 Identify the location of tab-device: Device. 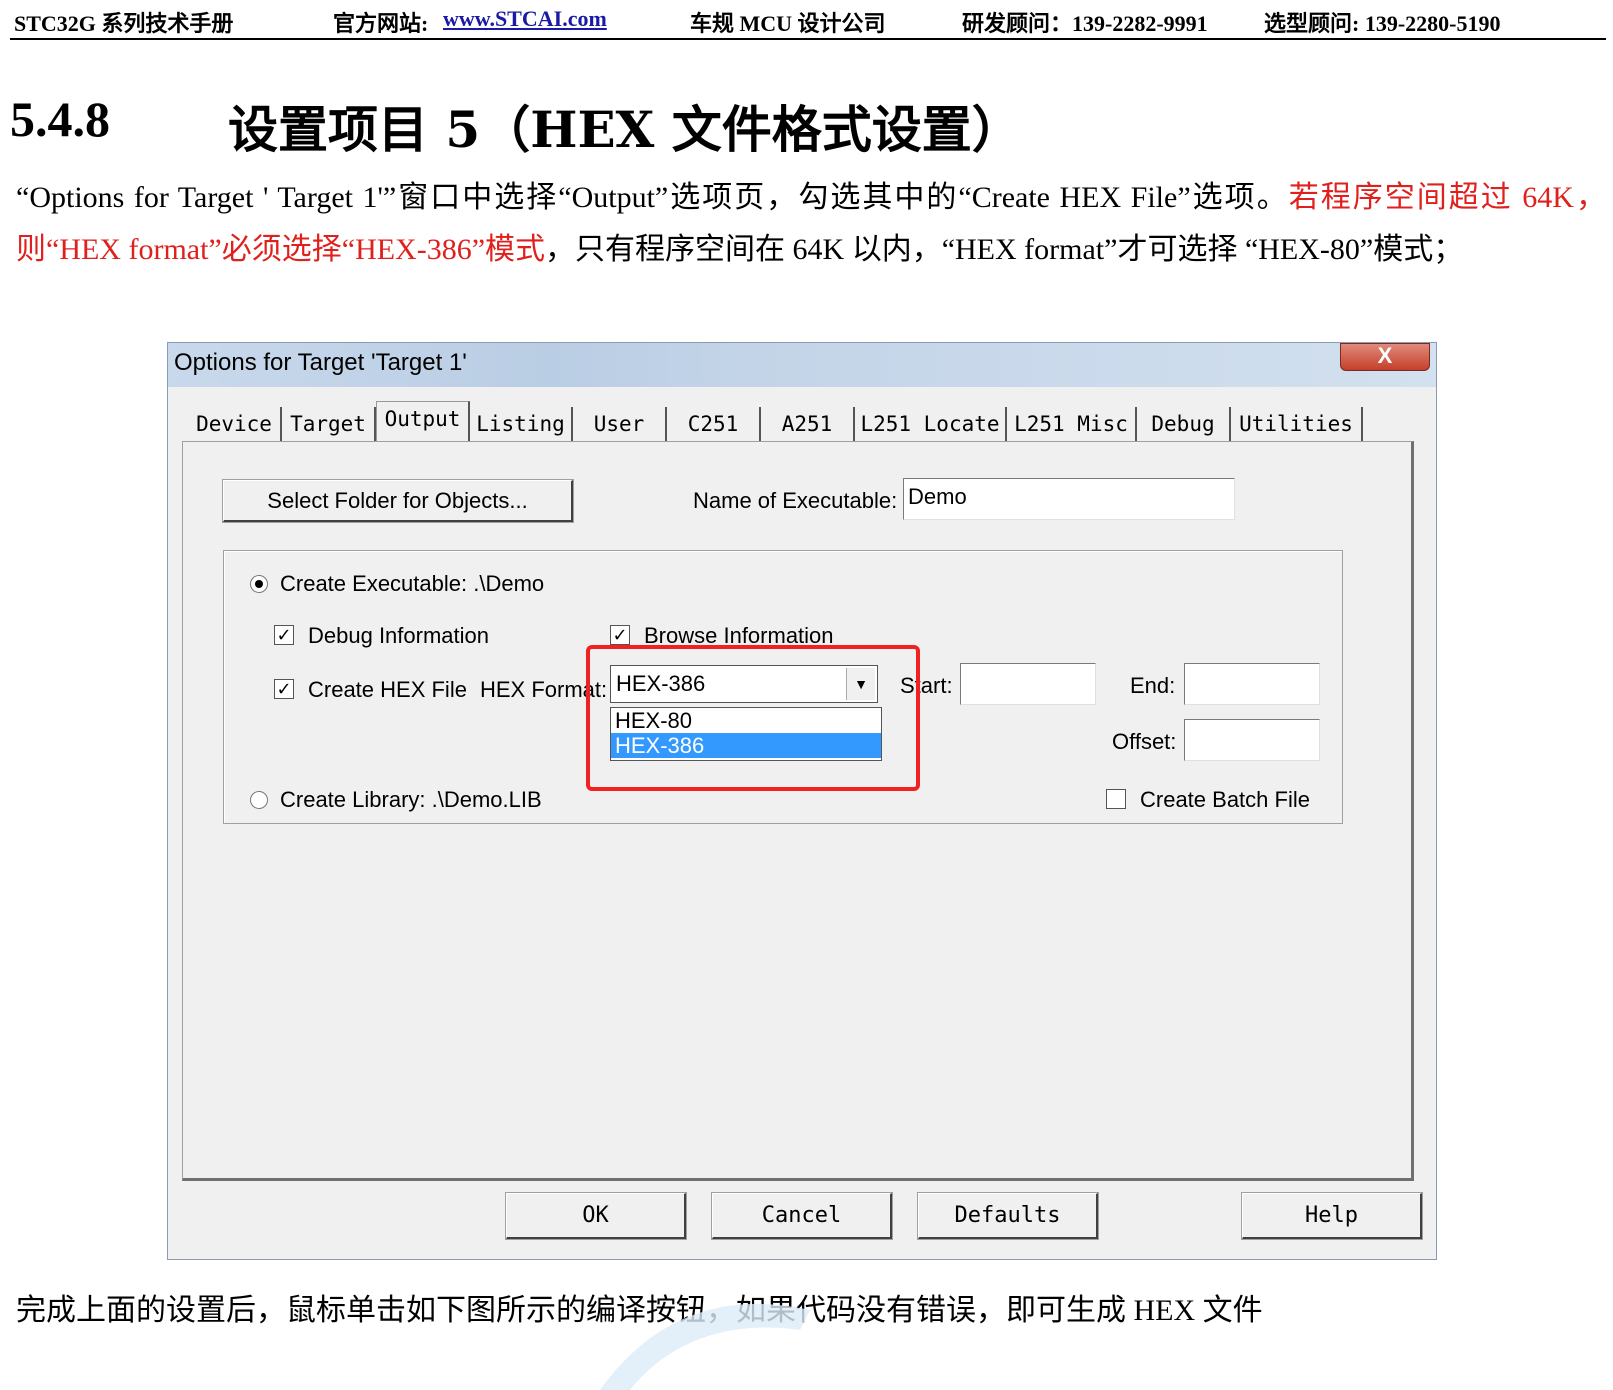
(235, 424).